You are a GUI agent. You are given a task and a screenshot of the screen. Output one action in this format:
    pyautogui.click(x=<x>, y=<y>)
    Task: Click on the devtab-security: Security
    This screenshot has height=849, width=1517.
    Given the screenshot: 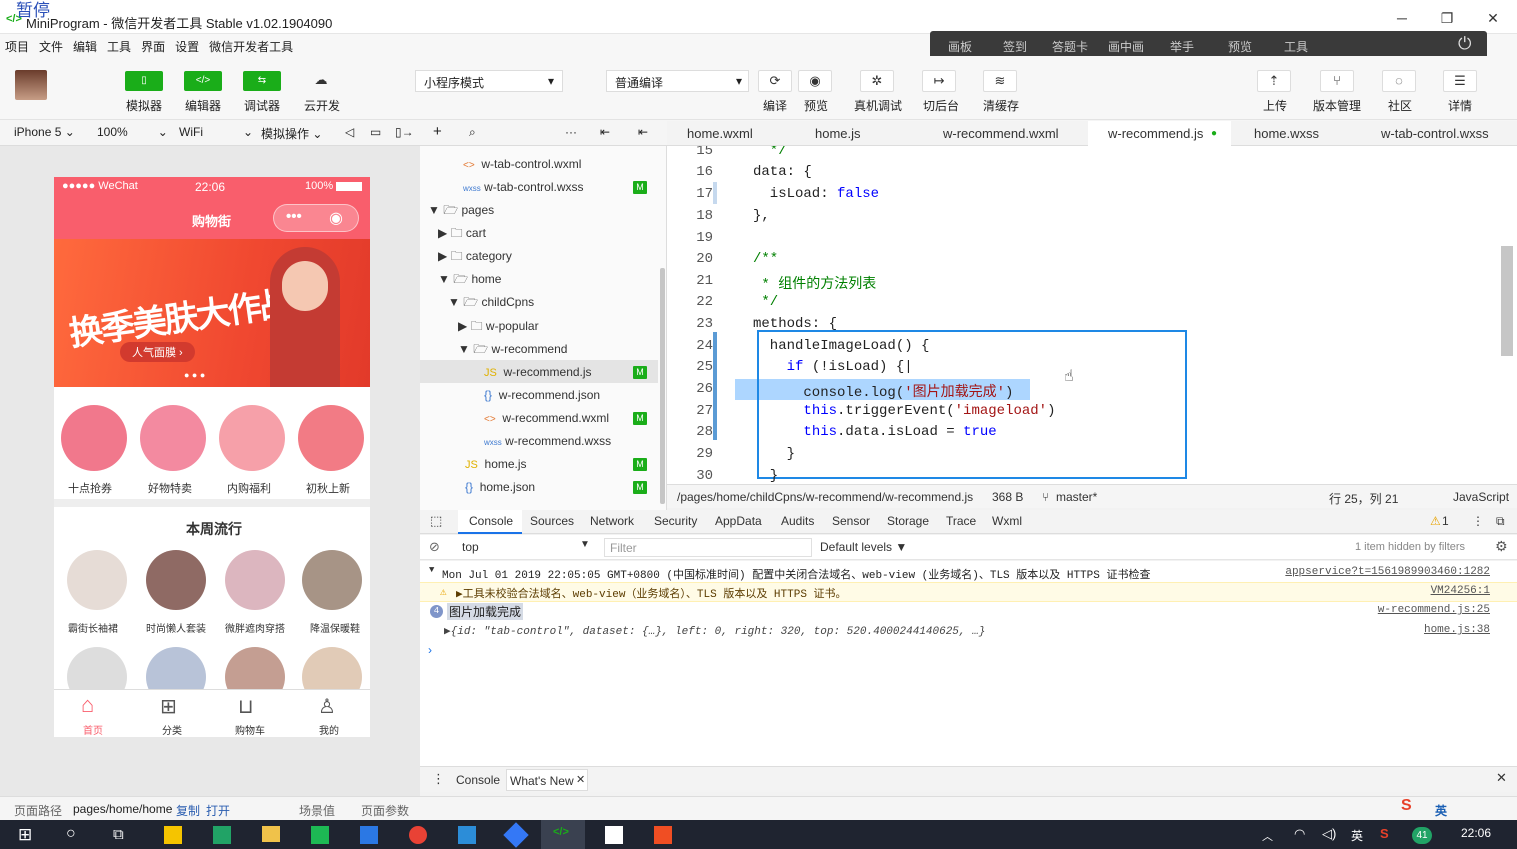 What is the action you would take?
    pyautogui.click(x=675, y=521)
    